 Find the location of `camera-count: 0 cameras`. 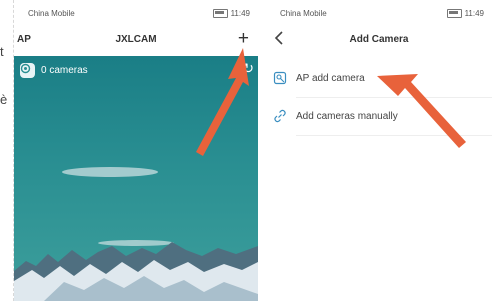

camera-count: 0 cameras is located at coordinates (64, 70).